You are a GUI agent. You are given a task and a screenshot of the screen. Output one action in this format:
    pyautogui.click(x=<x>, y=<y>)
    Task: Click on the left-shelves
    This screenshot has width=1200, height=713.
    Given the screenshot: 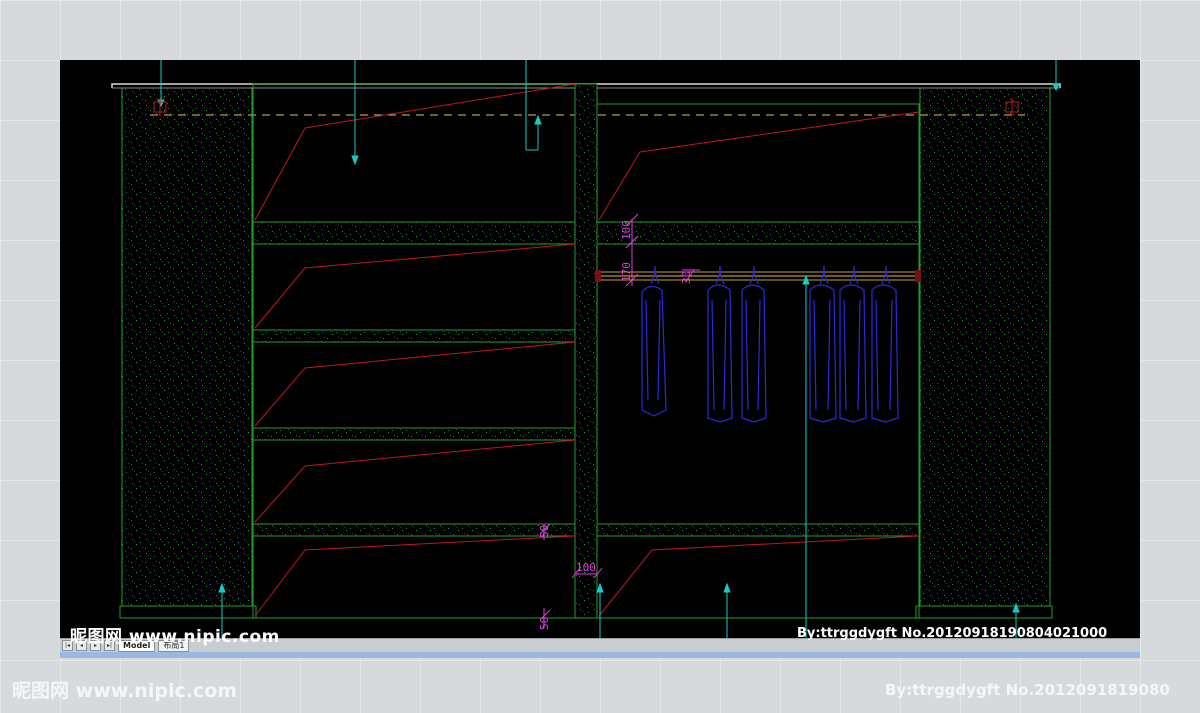 What is the action you would take?
    pyautogui.click(x=414, y=379)
    